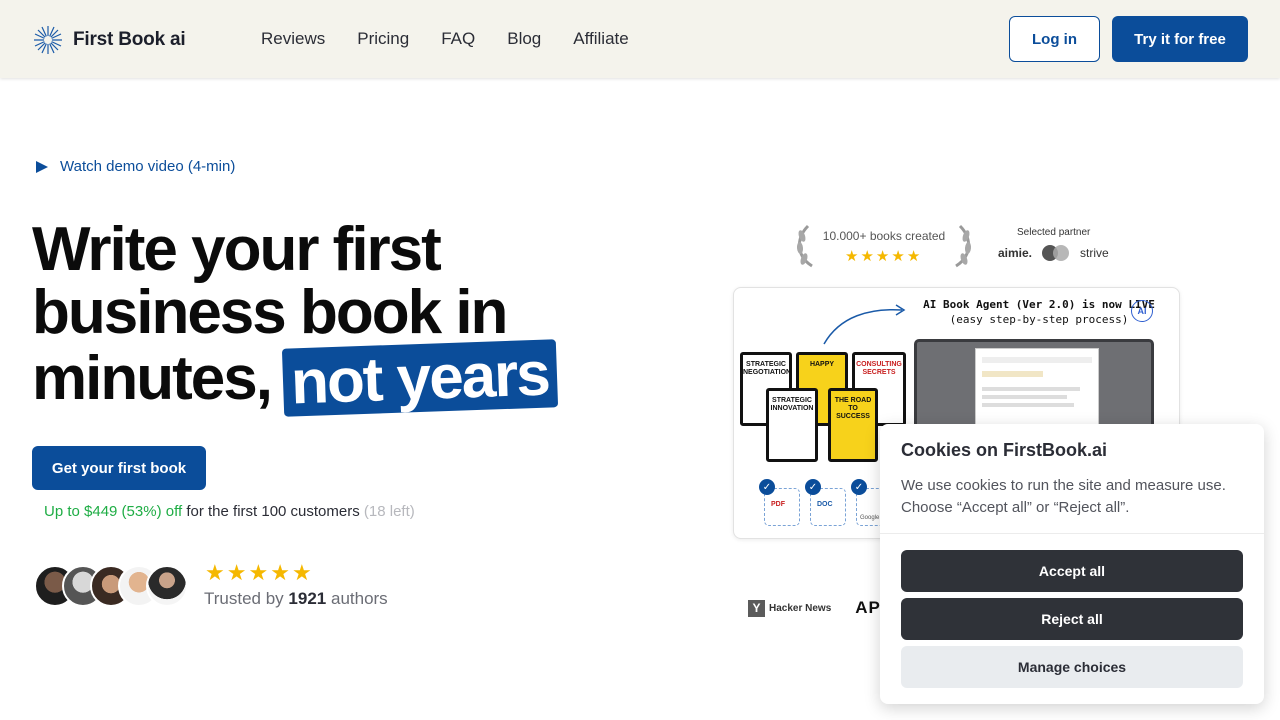 Image resolution: width=1280 pixels, height=720 pixels. I want to click on book-title: STRATEGIC INNOVATION, so click(792, 404).